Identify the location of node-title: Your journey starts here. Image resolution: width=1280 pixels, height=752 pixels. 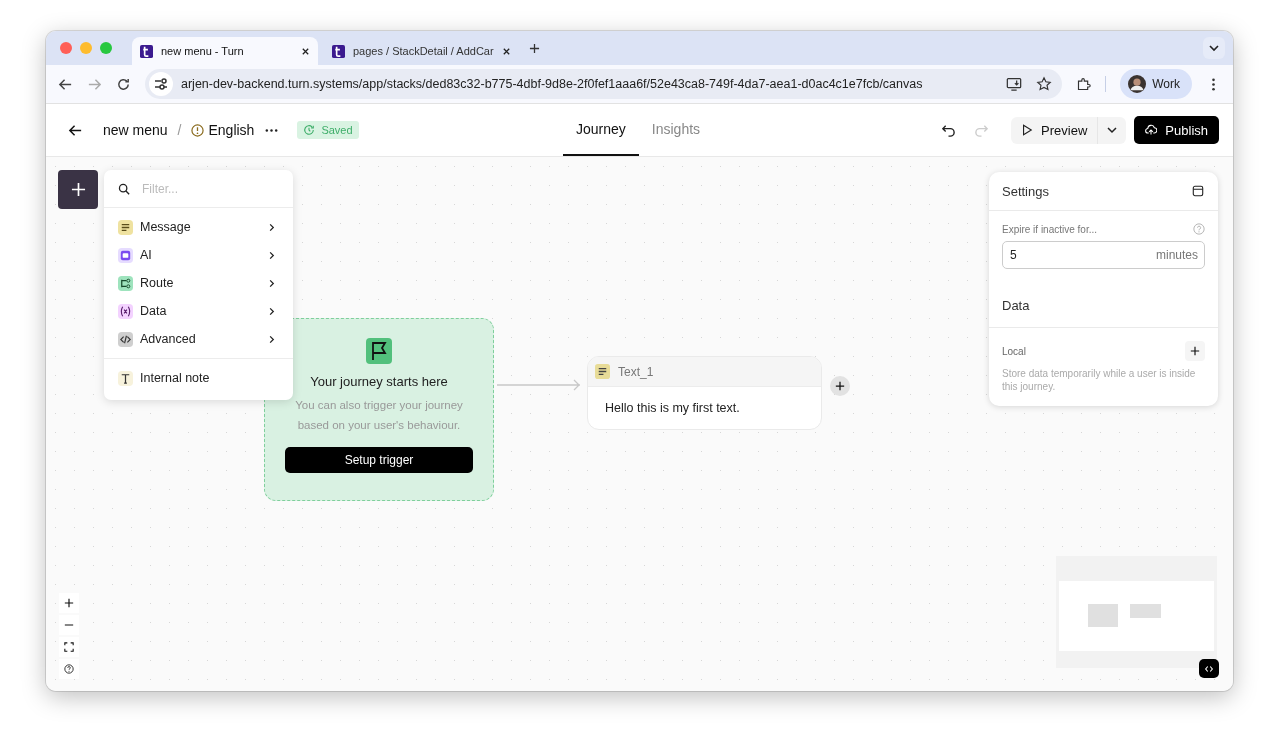
(379, 381).